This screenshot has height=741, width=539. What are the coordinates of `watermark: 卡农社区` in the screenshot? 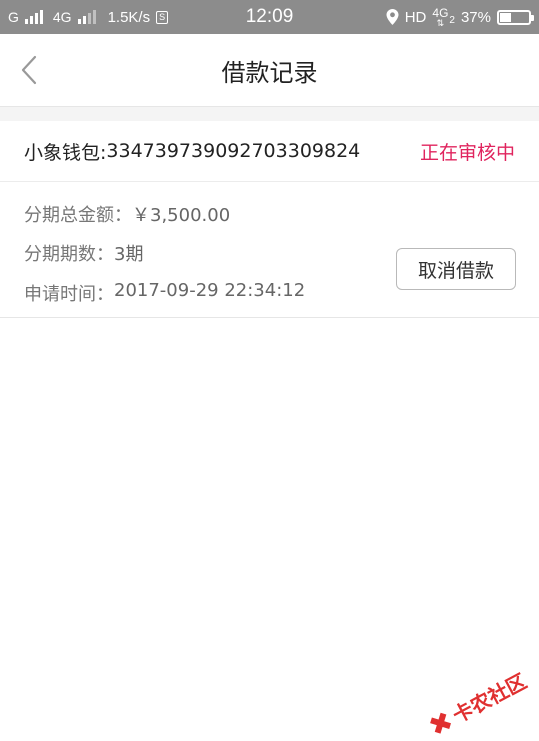 It's located at (477, 702).